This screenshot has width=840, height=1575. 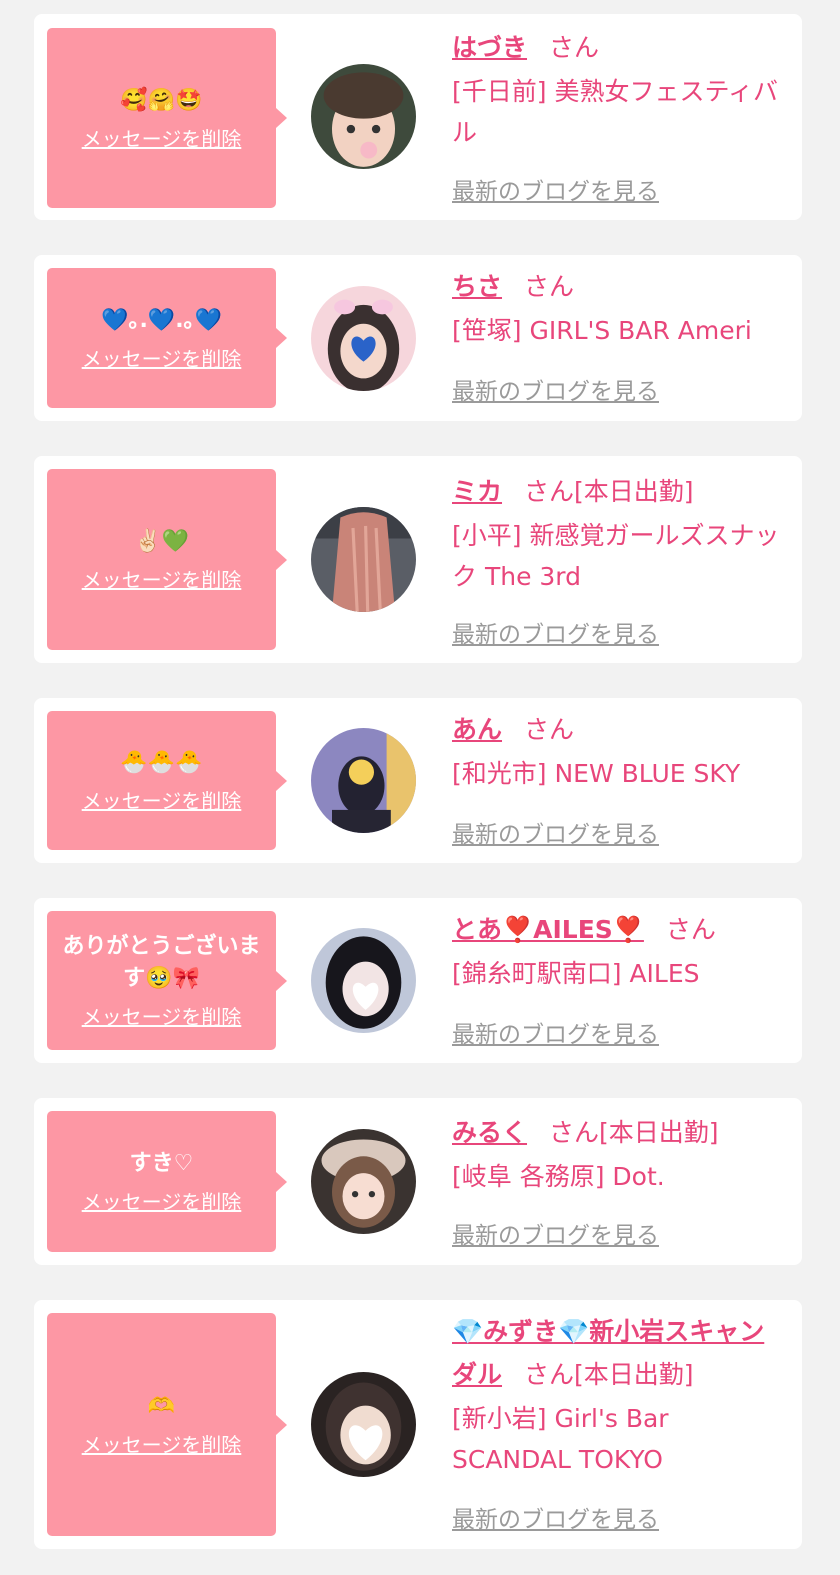 I want to click on girl-info: ちさ さん [笹塚] GIRL'S BAR Ameri, so click(x=619, y=308).